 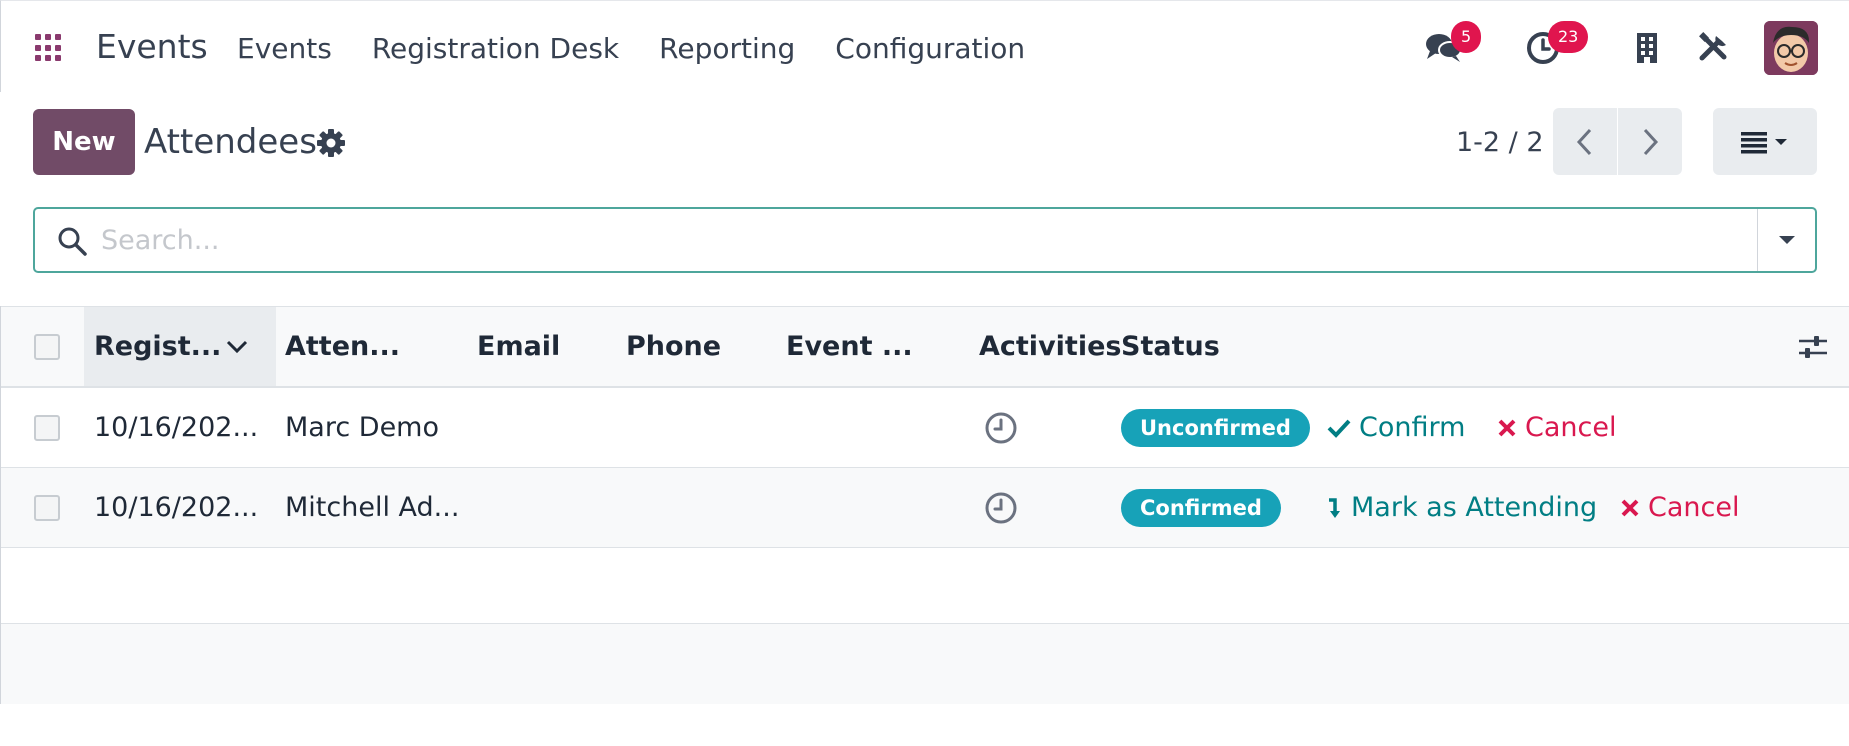 I want to click on confirm-button: Confirm, so click(x=1396, y=427).